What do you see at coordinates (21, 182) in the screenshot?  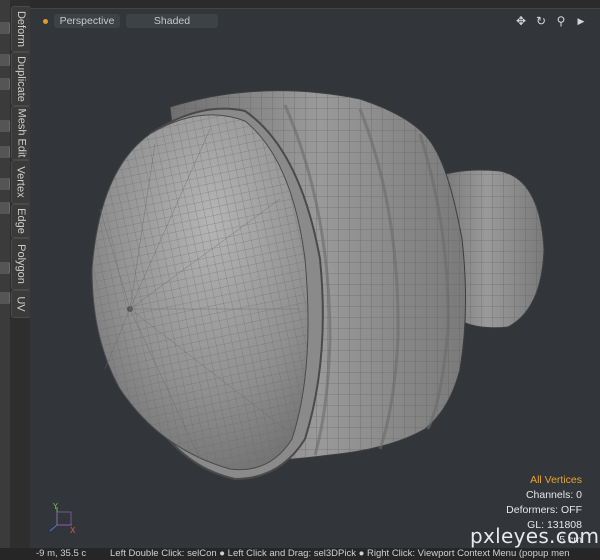 I see `tab-vertex: Vertex` at bounding box center [21, 182].